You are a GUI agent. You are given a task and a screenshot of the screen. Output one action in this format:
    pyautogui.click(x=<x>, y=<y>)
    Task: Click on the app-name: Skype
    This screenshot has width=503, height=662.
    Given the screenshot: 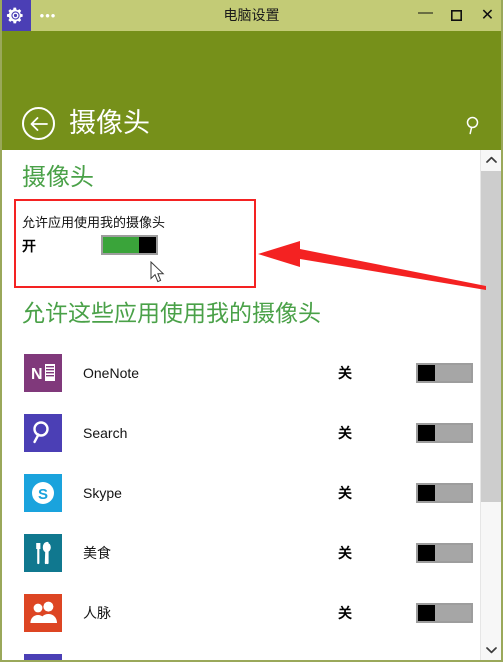 What is the action you would take?
    pyautogui.click(x=102, y=493)
    